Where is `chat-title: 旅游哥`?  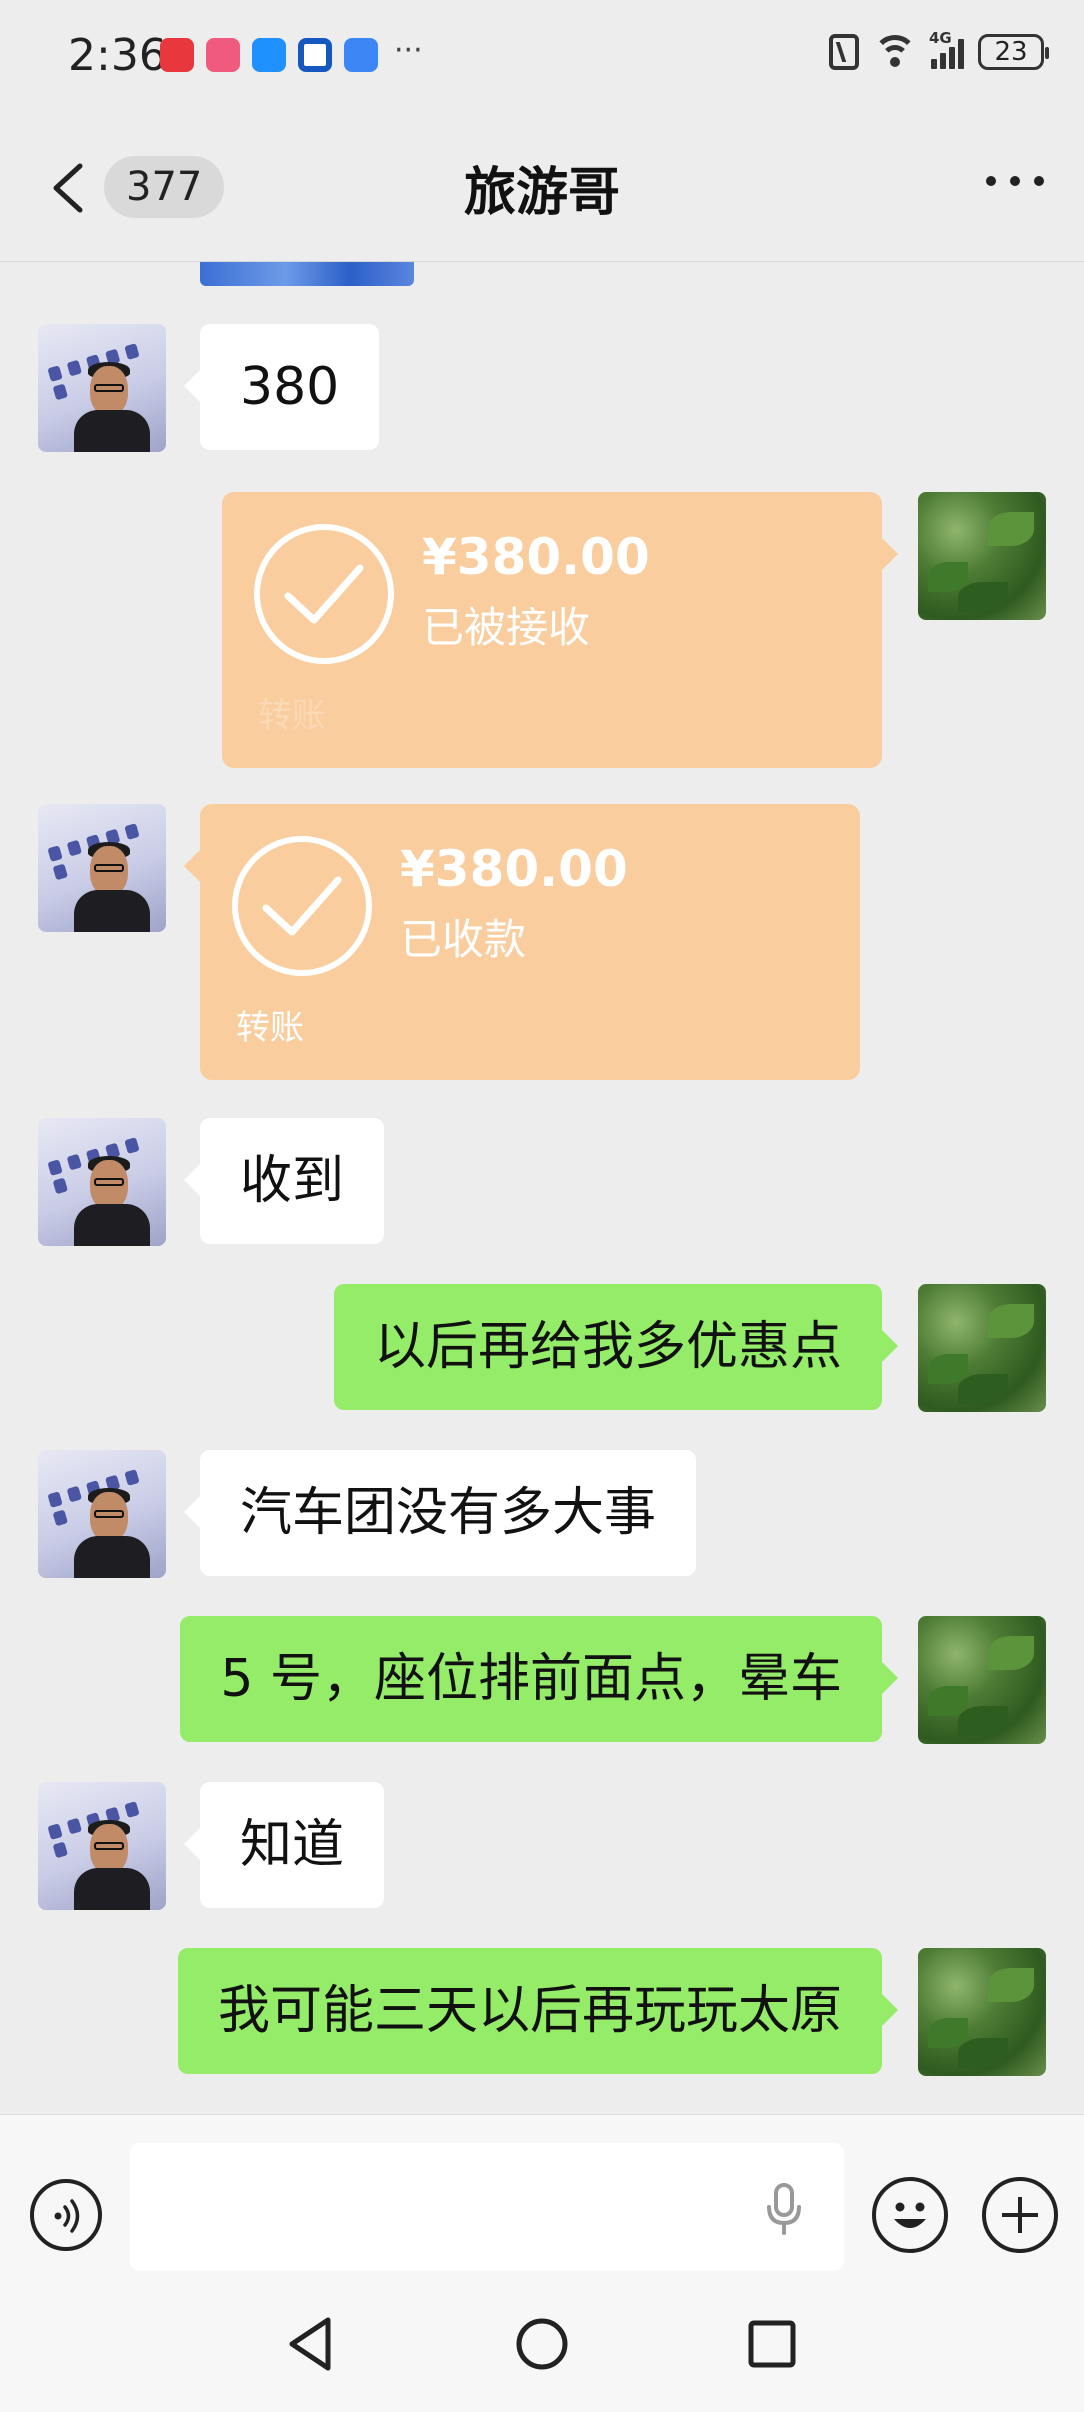 chat-title: 旅游哥 is located at coordinates (541, 193).